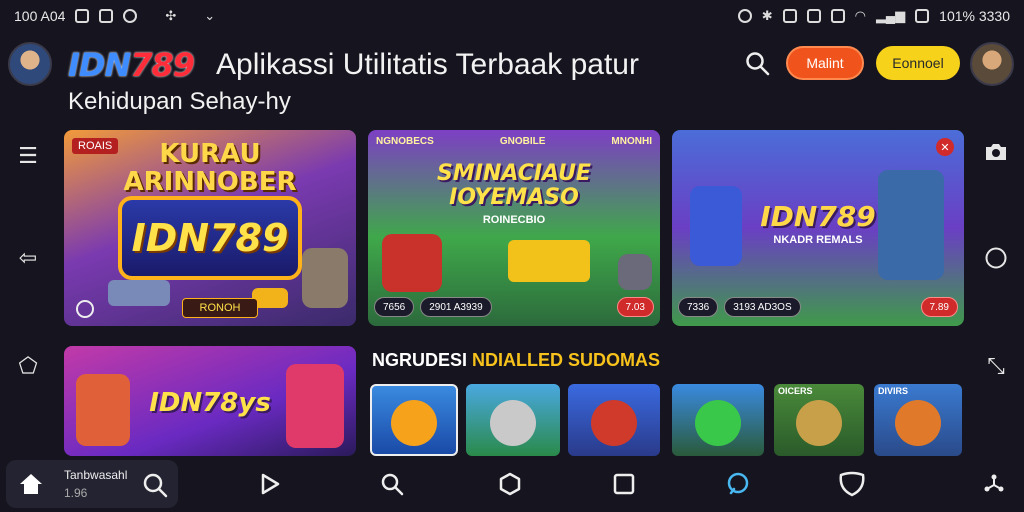  What do you see at coordinates (523, 141) in the screenshot?
I see `card-tab: GNOBILE` at bounding box center [523, 141].